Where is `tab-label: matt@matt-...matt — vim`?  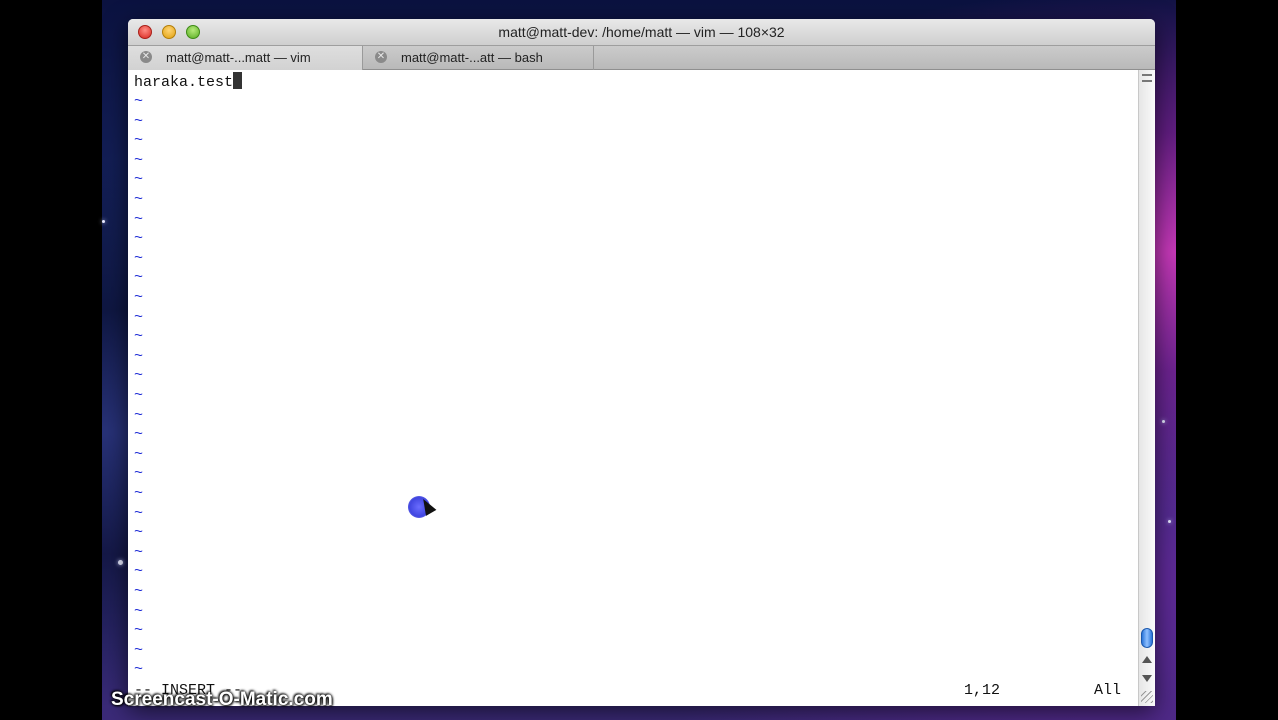 tab-label: matt@matt-...matt — vim is located at coordinates (238, 57).